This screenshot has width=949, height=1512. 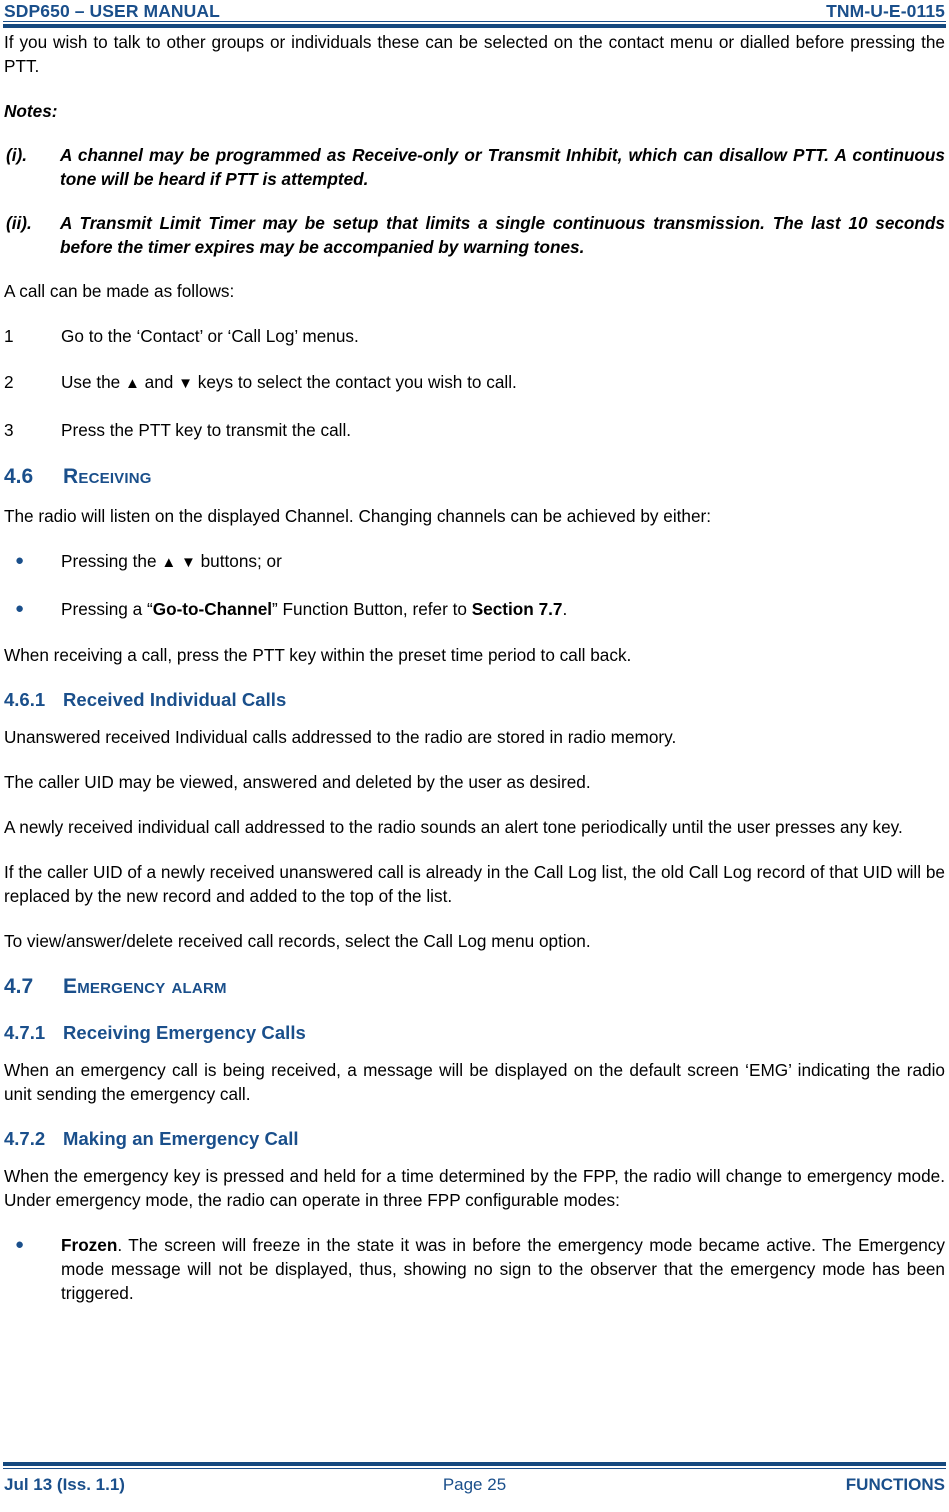 I want to click on bullet-bold-term: Go-to-Channel, so click(x=212, y=609).